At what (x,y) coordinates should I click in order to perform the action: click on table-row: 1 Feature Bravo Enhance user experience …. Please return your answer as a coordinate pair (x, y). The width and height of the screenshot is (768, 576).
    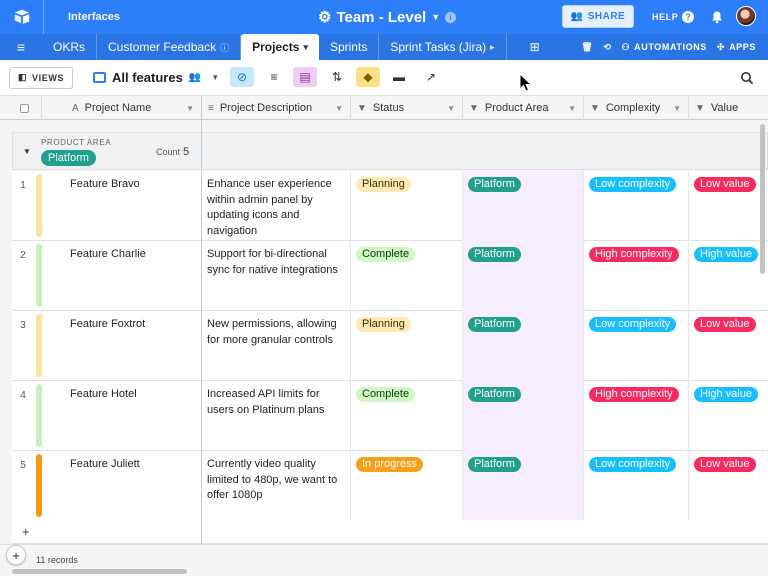
    Looking at the image, I should click on (390, 206).